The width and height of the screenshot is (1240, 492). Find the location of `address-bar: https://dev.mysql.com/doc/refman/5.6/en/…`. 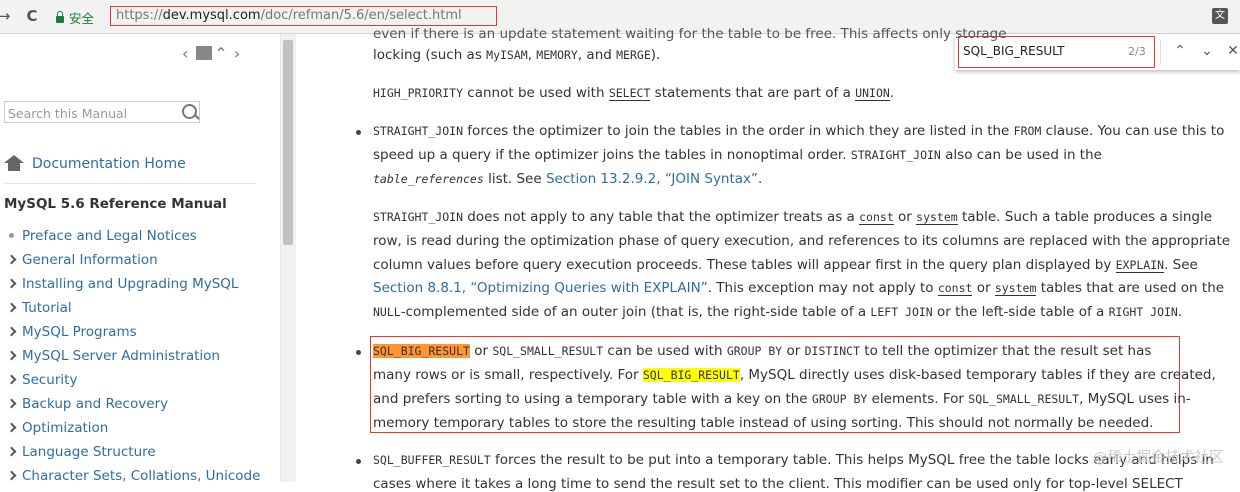

address-bar: https://dev.mysql.com/doc/refman/5.6/en/… is located at coordinates (289, 15).